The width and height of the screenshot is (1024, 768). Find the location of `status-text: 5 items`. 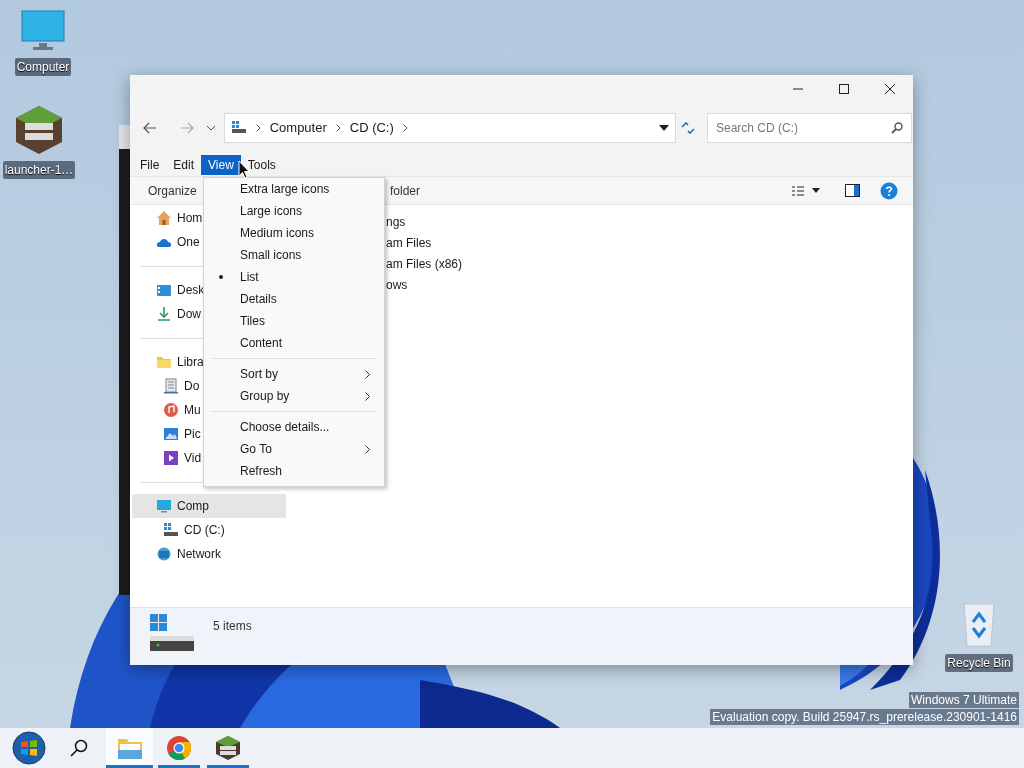

status-text: 5 items is located at coordinates (232, 626).